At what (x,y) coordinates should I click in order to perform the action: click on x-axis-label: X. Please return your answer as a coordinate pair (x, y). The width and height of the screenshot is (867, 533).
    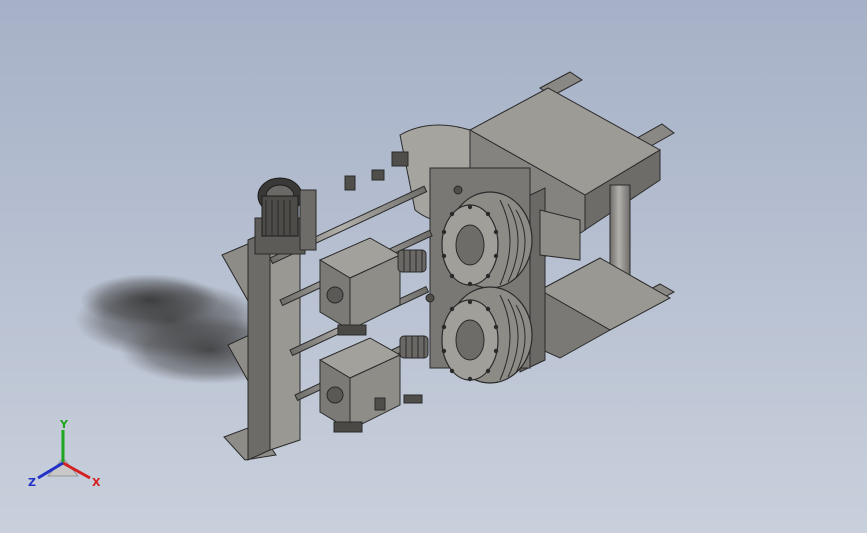
    Looking at the image, I should click on (96, 482).